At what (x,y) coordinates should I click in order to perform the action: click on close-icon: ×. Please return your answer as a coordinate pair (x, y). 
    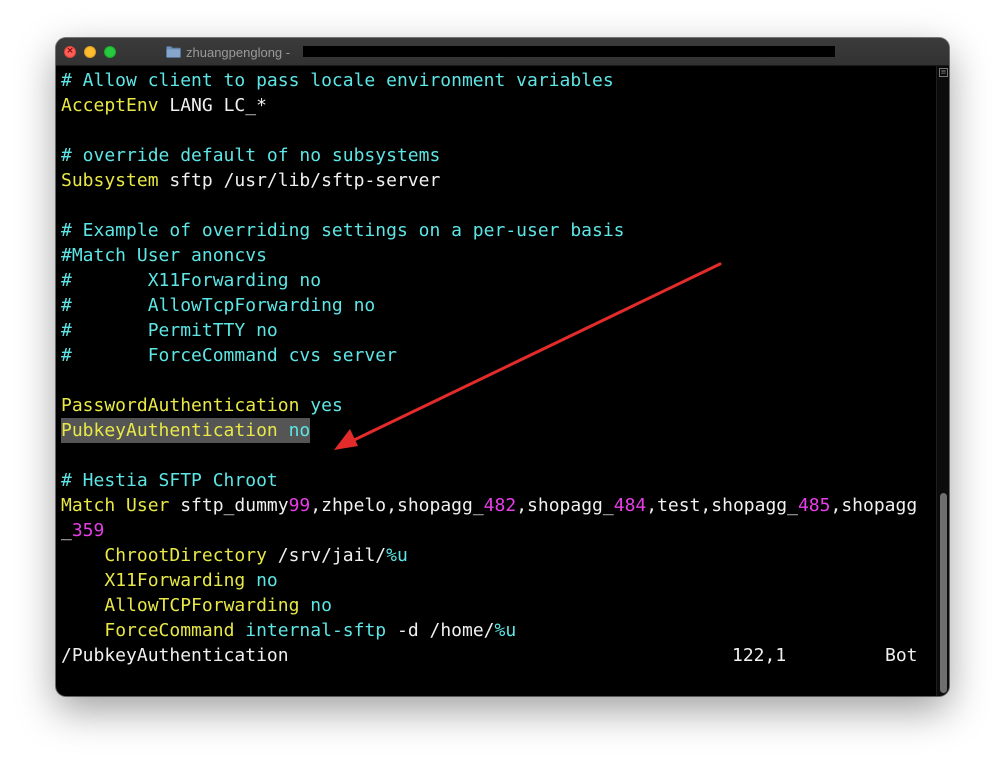
    Looking at the image, I should click on (70, 52).